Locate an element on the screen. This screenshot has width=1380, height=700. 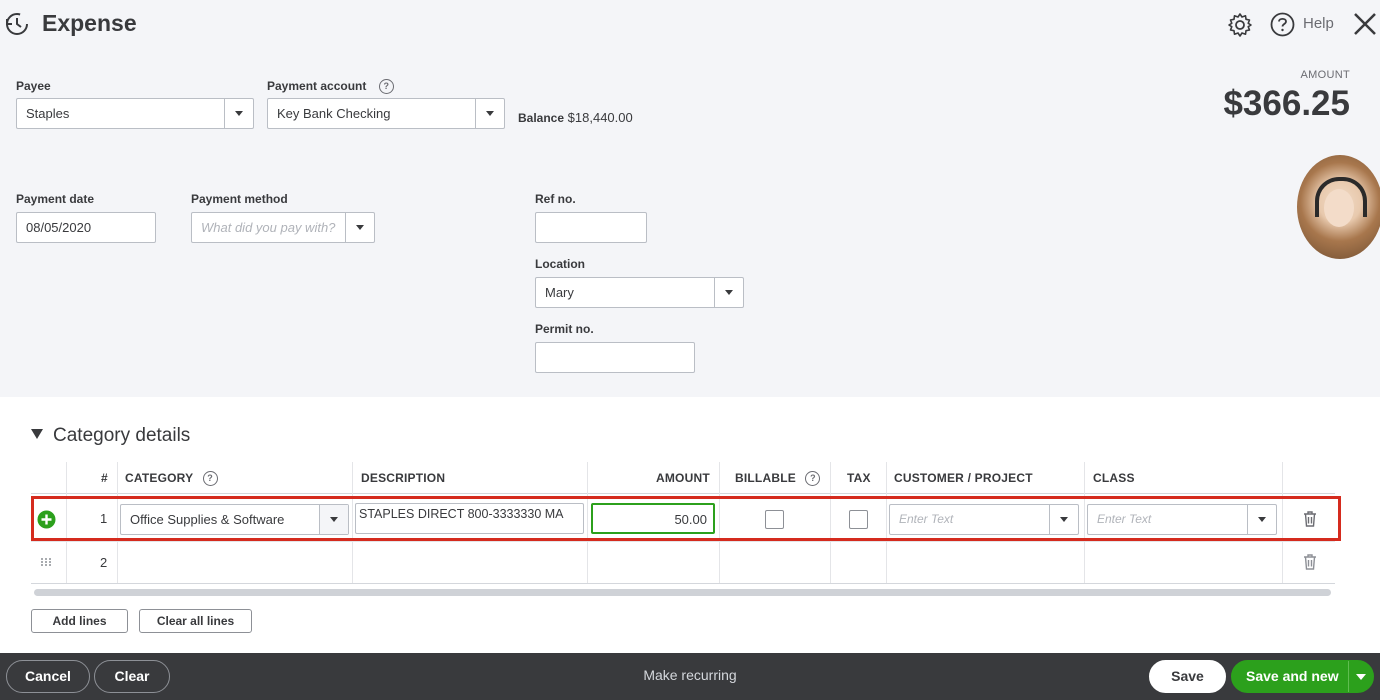
selected-row-highlight is located at coordinates (686, 518).